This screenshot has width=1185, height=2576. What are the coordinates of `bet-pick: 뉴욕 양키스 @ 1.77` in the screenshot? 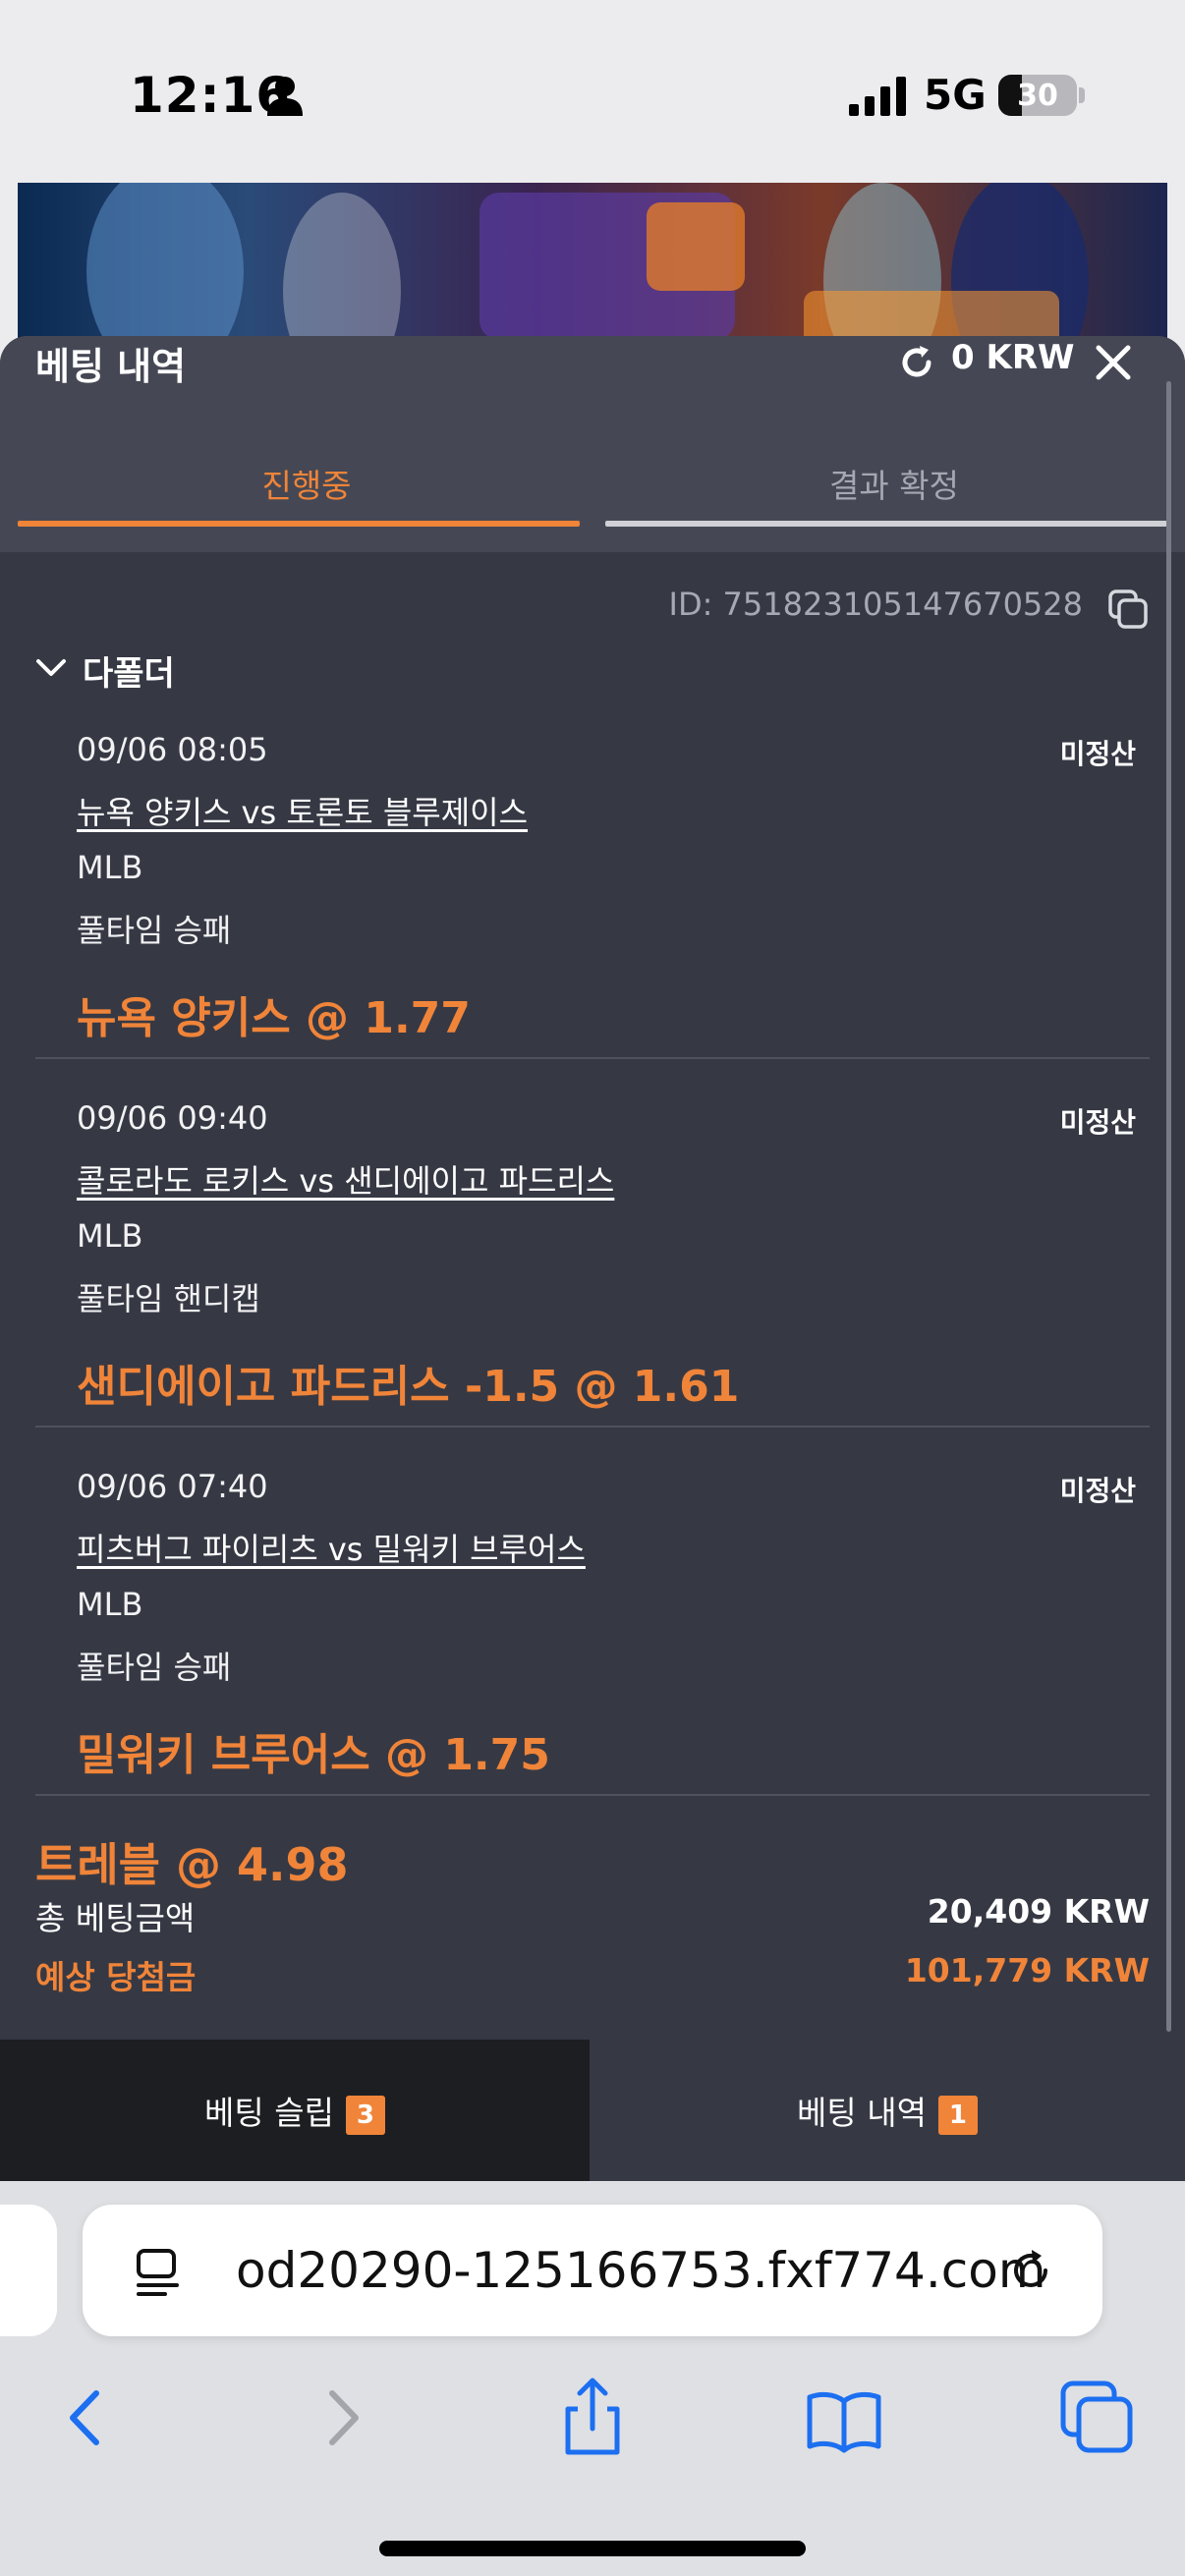 It's located at (274, 1018).